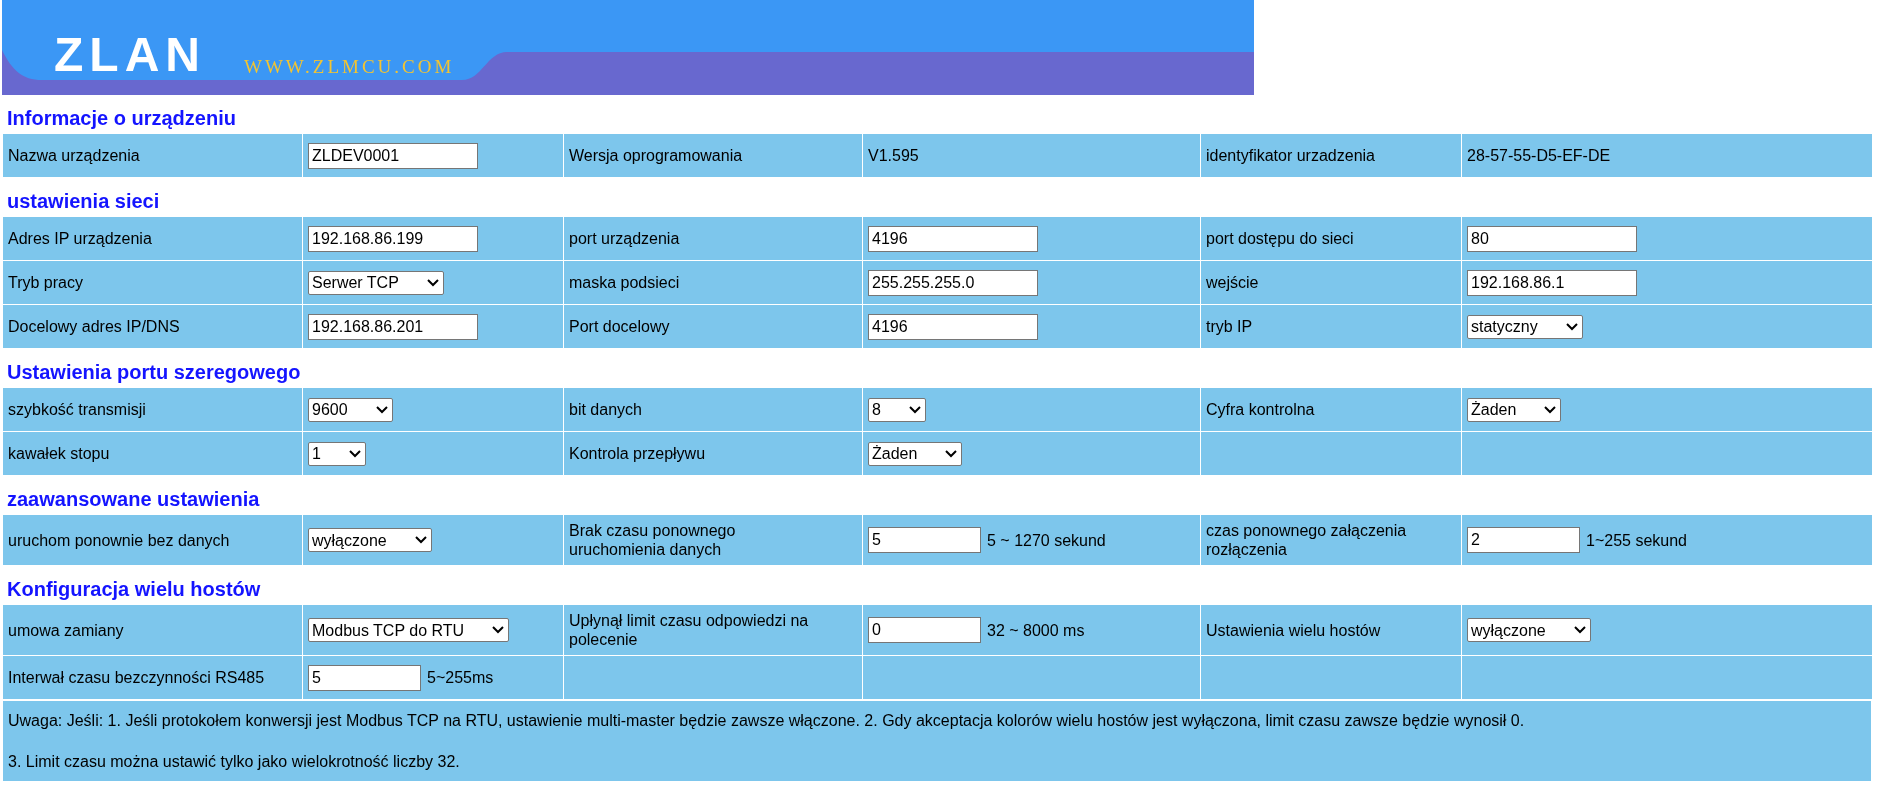 This screenshot has height=795, width=1880. I want to click on field-label: czas ponownego załączenia rozłączenia, so click(1331, 540).